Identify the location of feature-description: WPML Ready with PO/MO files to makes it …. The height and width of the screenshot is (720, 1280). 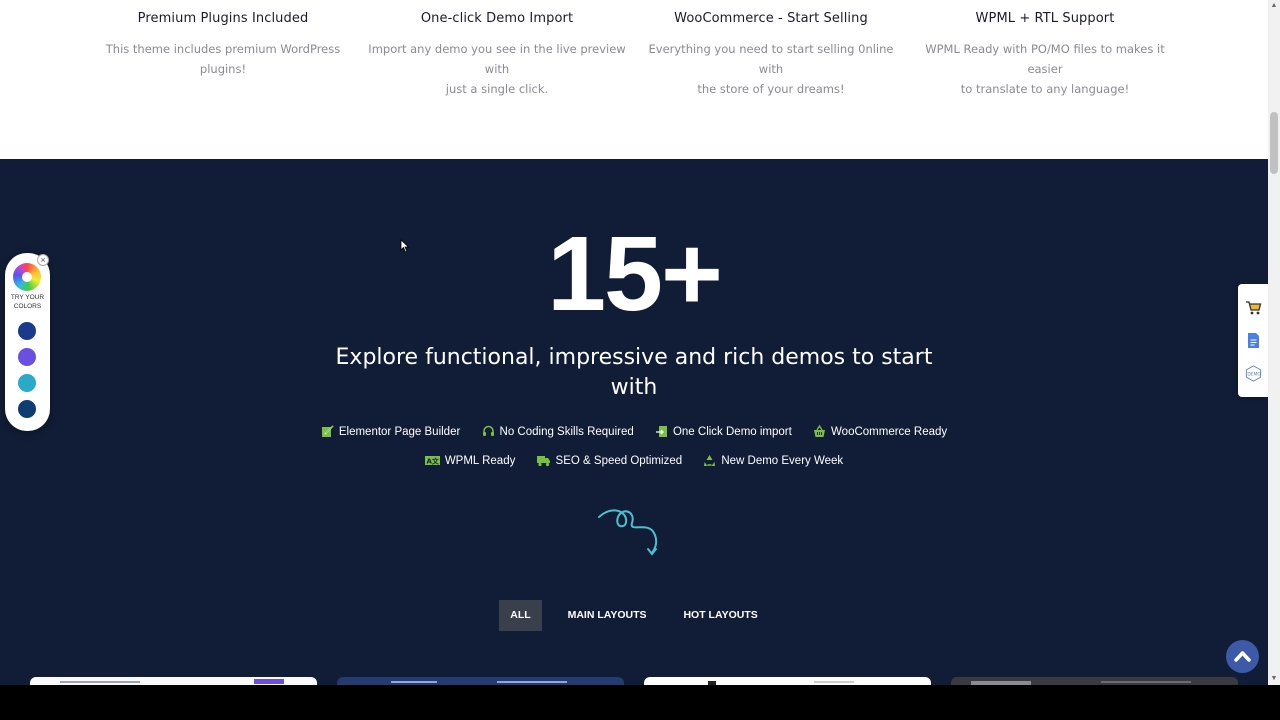
(1045, 69).